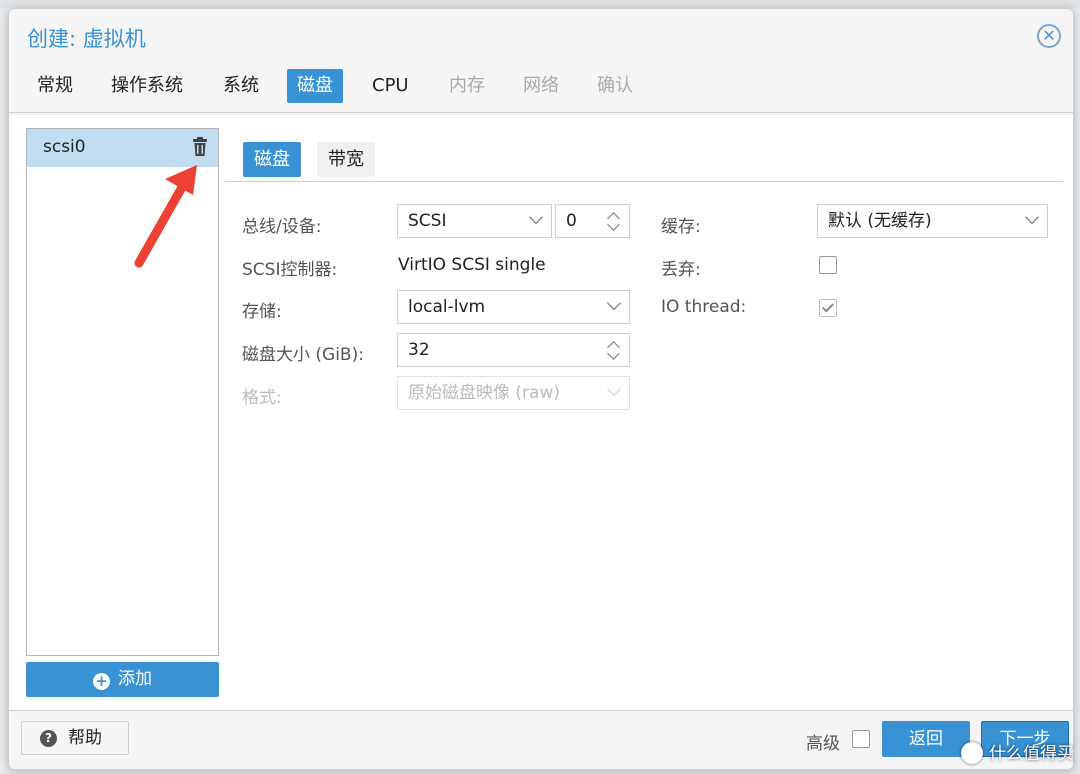 The image size is (1080, 774). Describe the element at coordinates (540, 4) in the screenshot. I see `background-window` at that location.